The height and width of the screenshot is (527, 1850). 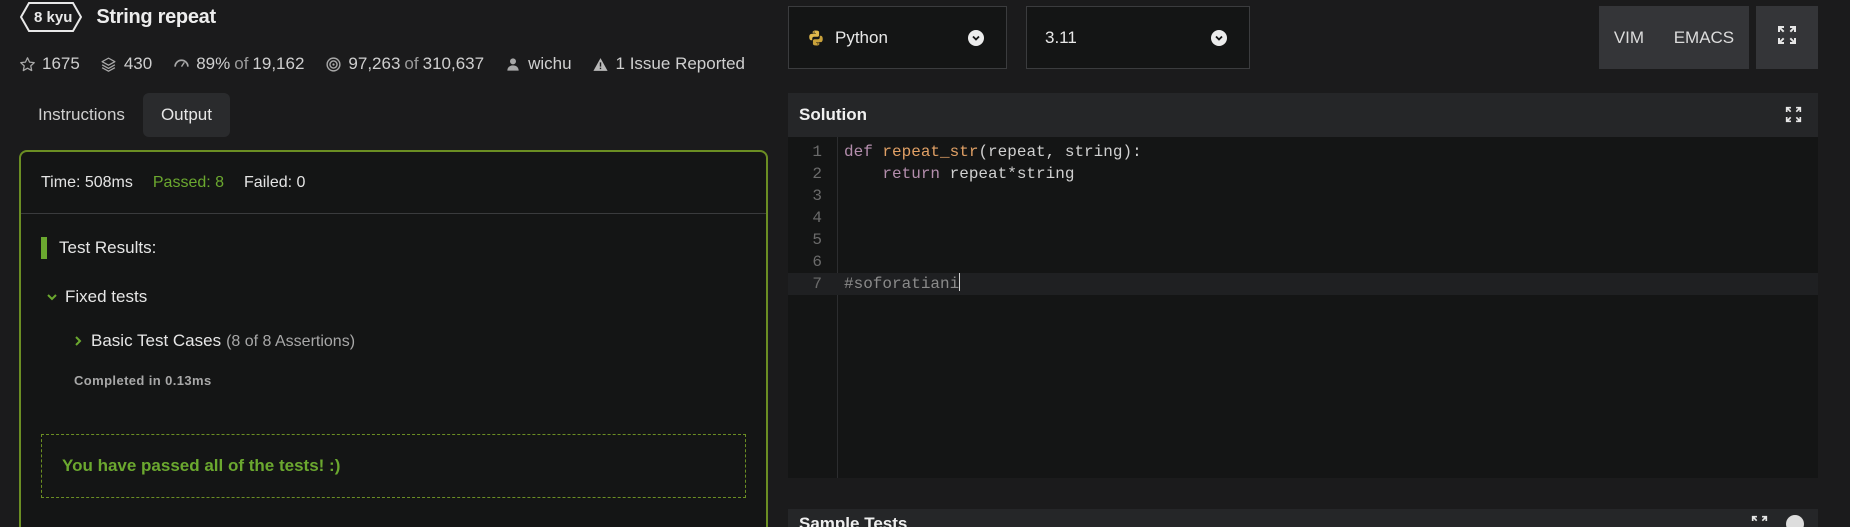 I want to click on tab-output: Output, so click(x=186, y=115).